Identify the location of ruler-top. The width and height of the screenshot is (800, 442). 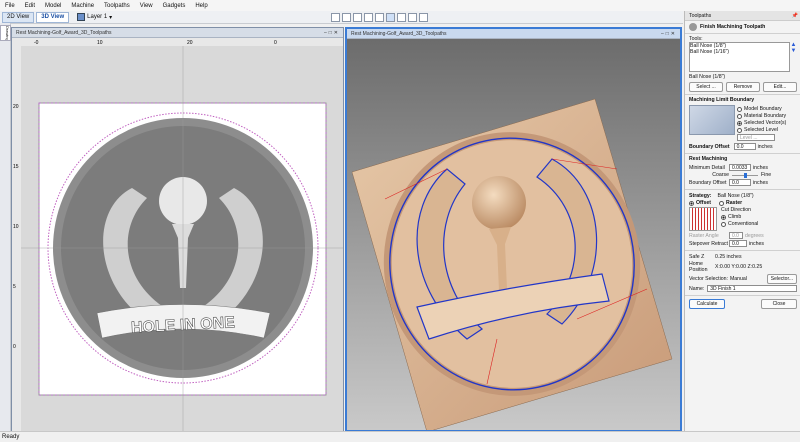
(177, 42).